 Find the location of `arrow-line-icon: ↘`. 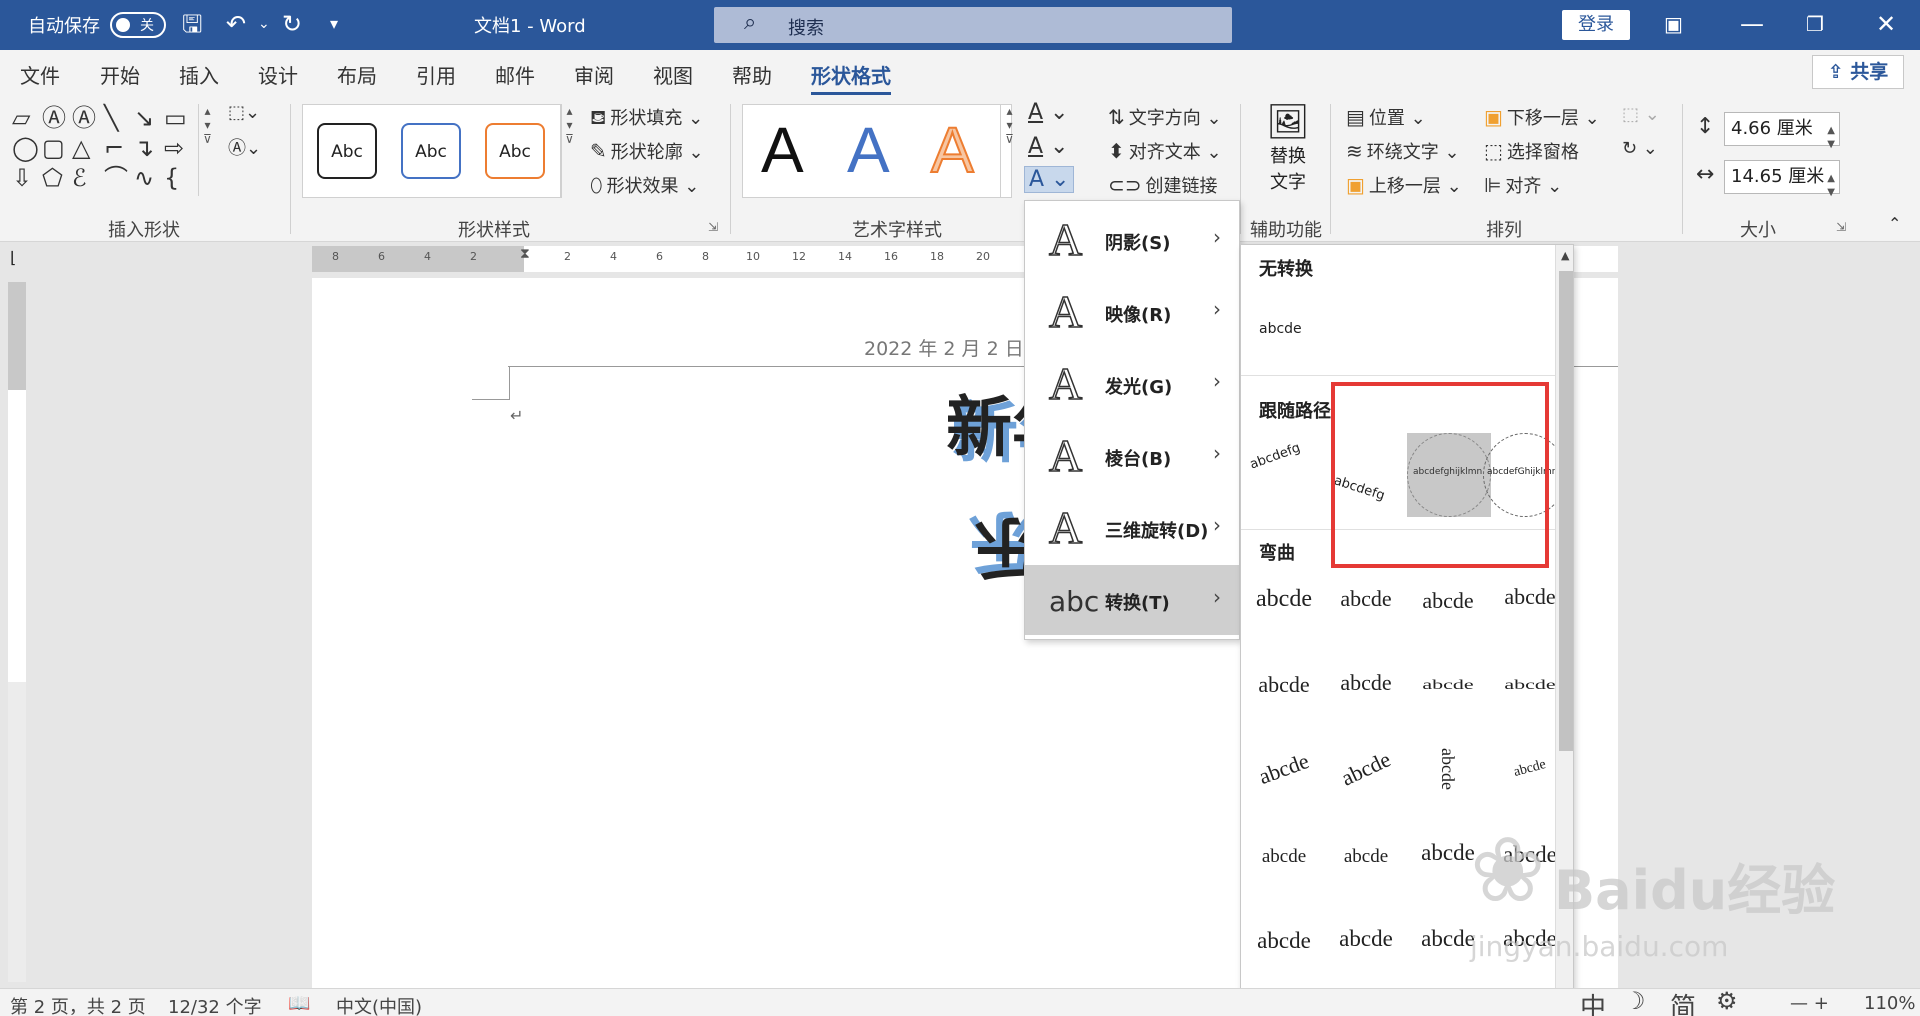

arrow-line-icon: ↘ is located at coordinates (144, 118).